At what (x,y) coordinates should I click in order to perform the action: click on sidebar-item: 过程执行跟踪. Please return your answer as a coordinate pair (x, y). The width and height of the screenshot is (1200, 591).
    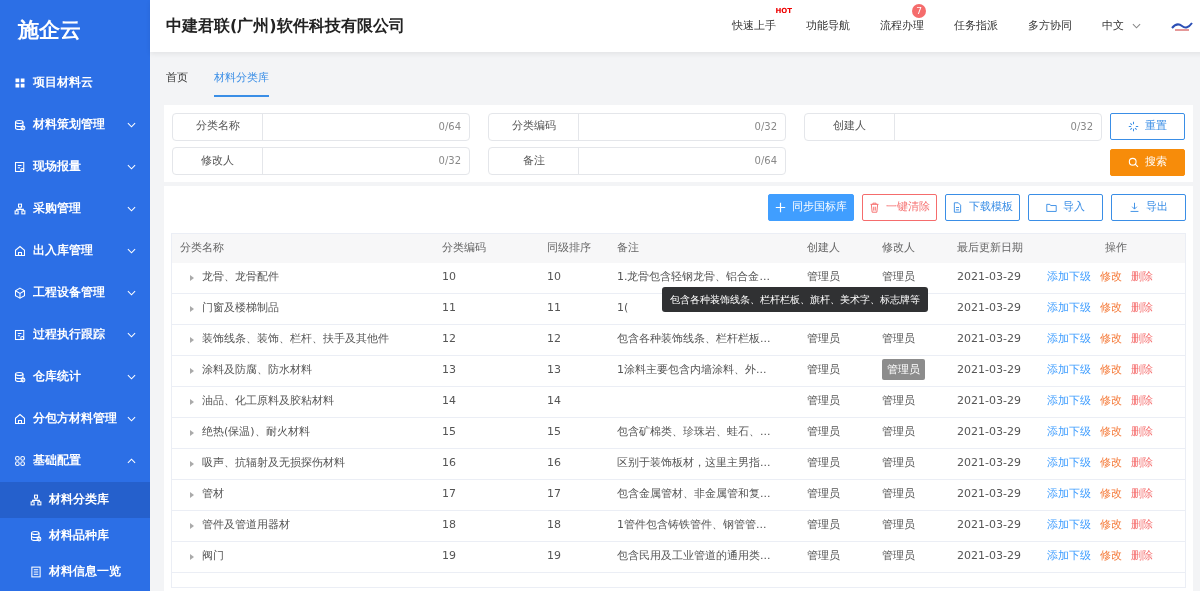
    Looking at the image, I should click on (75, 335).